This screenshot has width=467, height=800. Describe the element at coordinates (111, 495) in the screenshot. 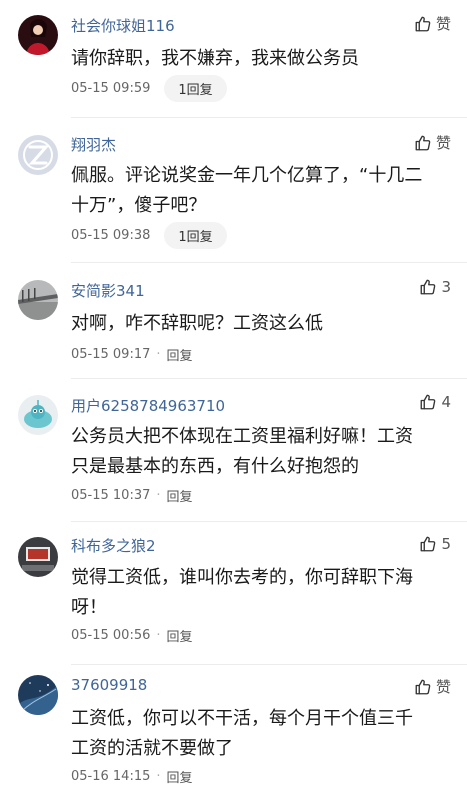

I see `timestamp: 05-15 10:37` at that location.